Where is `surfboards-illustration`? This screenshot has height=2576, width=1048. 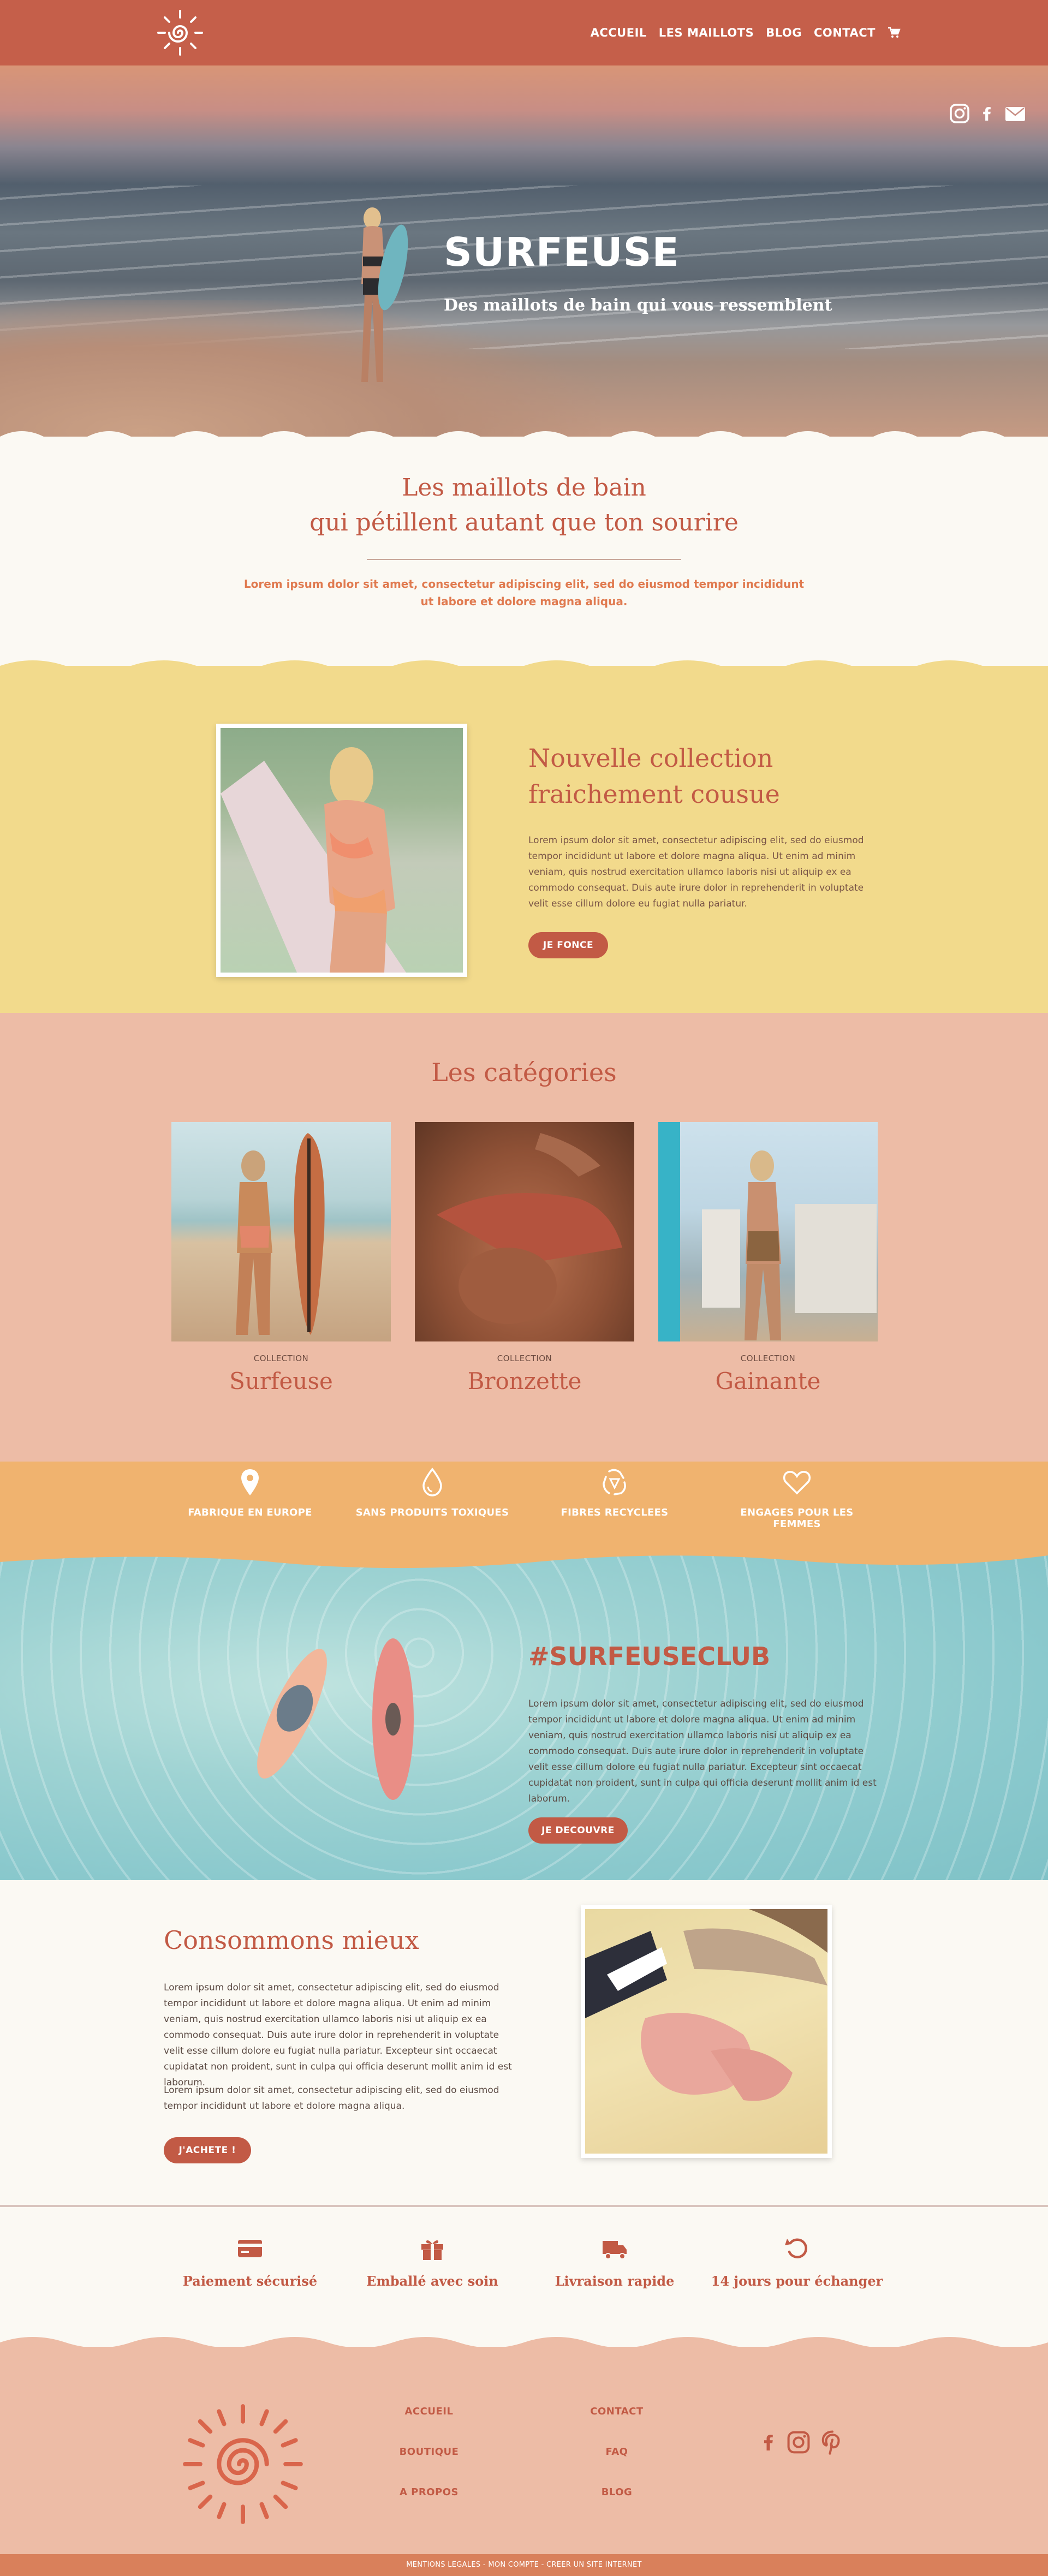
surfboards-illustration is located at coordinates (335, 1719).